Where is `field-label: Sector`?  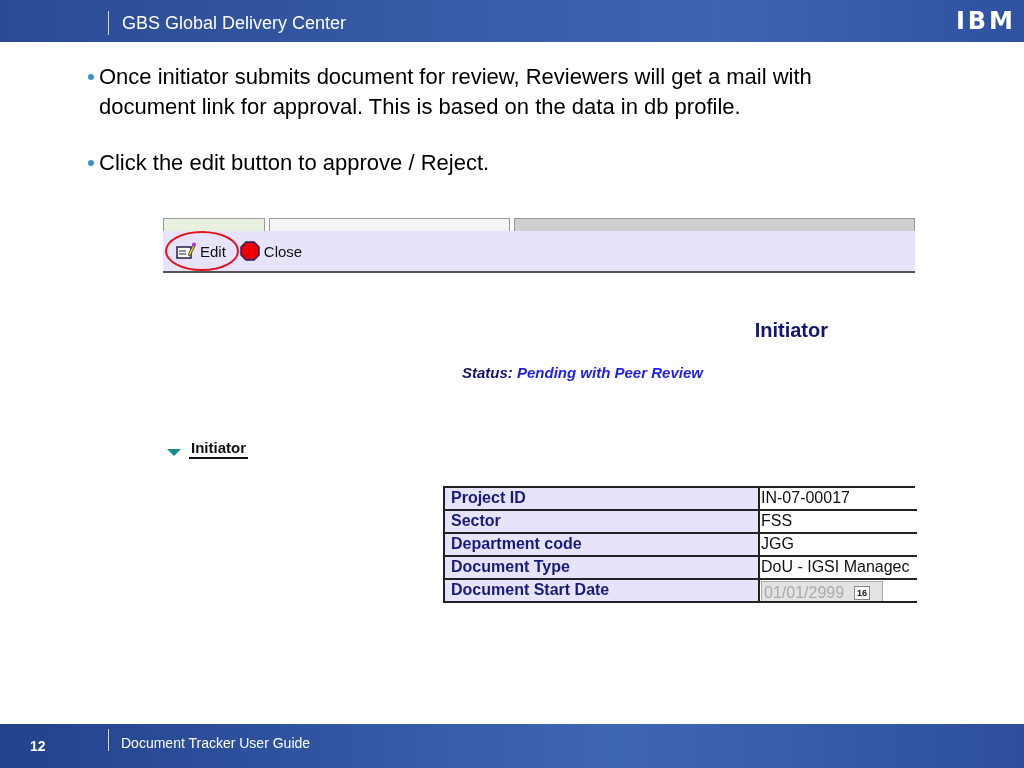
field-label: Sector is located at coordinates (602, 522).